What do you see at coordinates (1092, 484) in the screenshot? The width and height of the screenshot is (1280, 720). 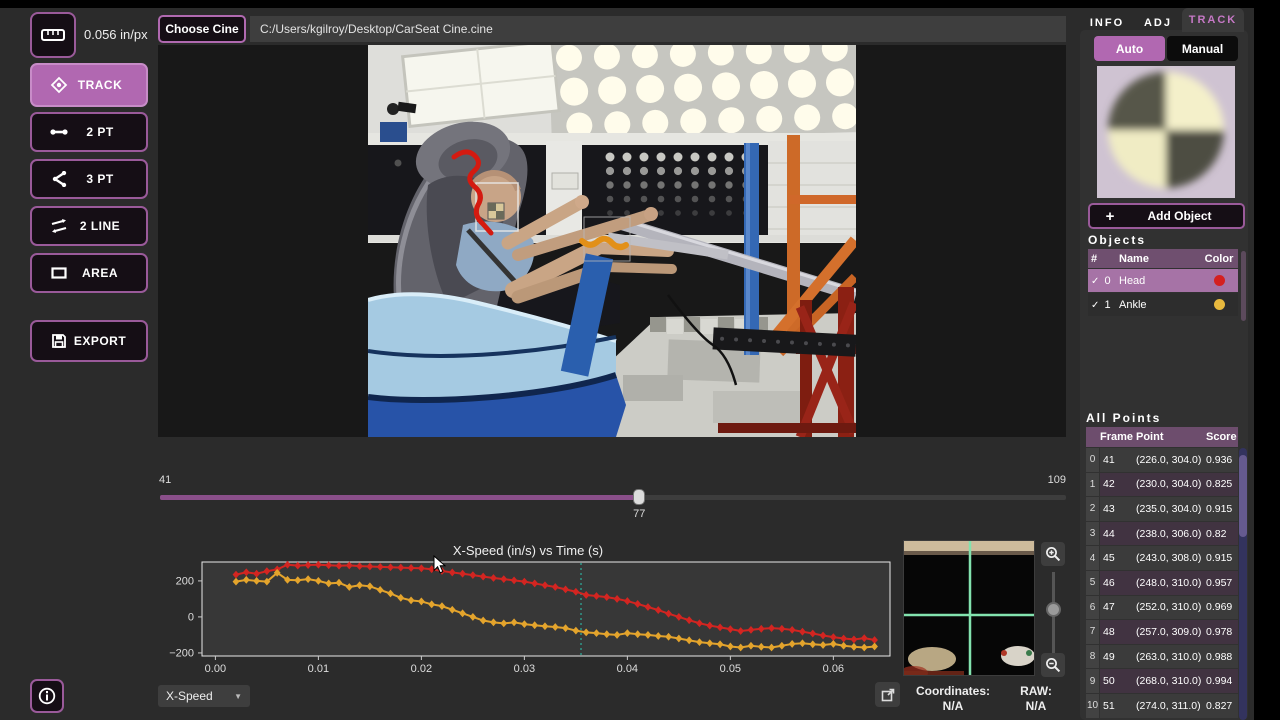 I see `point-row-index: 1` at bounding box center [1092, 484].